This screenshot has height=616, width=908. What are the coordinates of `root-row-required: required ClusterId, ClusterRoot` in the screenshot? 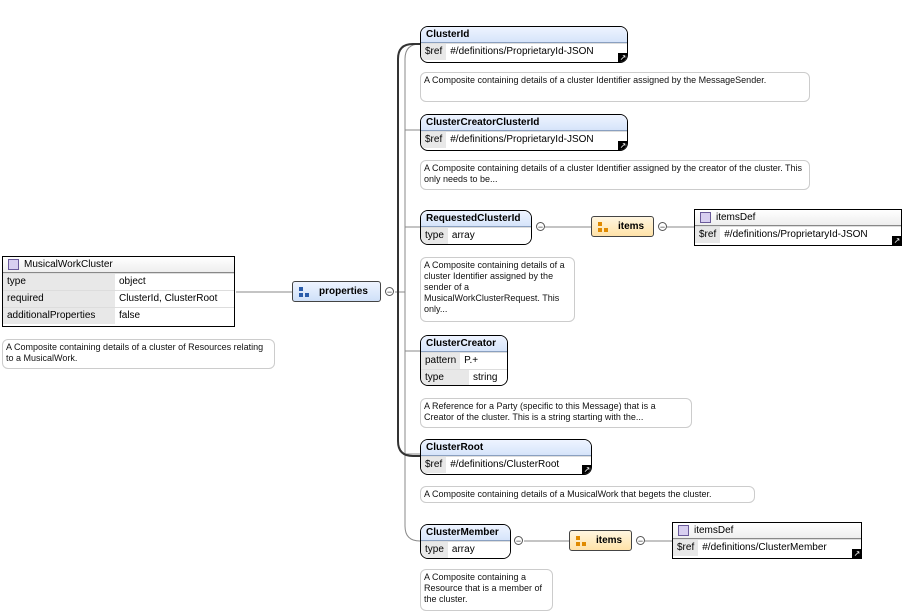 It's located at (118, 298).